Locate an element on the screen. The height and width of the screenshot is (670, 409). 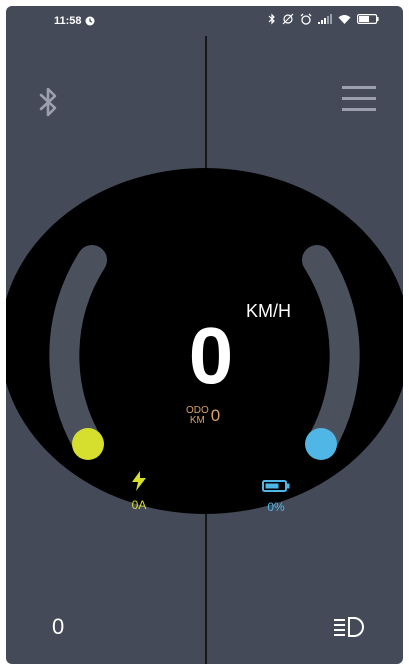
odometer-label: ODO KM is located at coordinates (197, 416).